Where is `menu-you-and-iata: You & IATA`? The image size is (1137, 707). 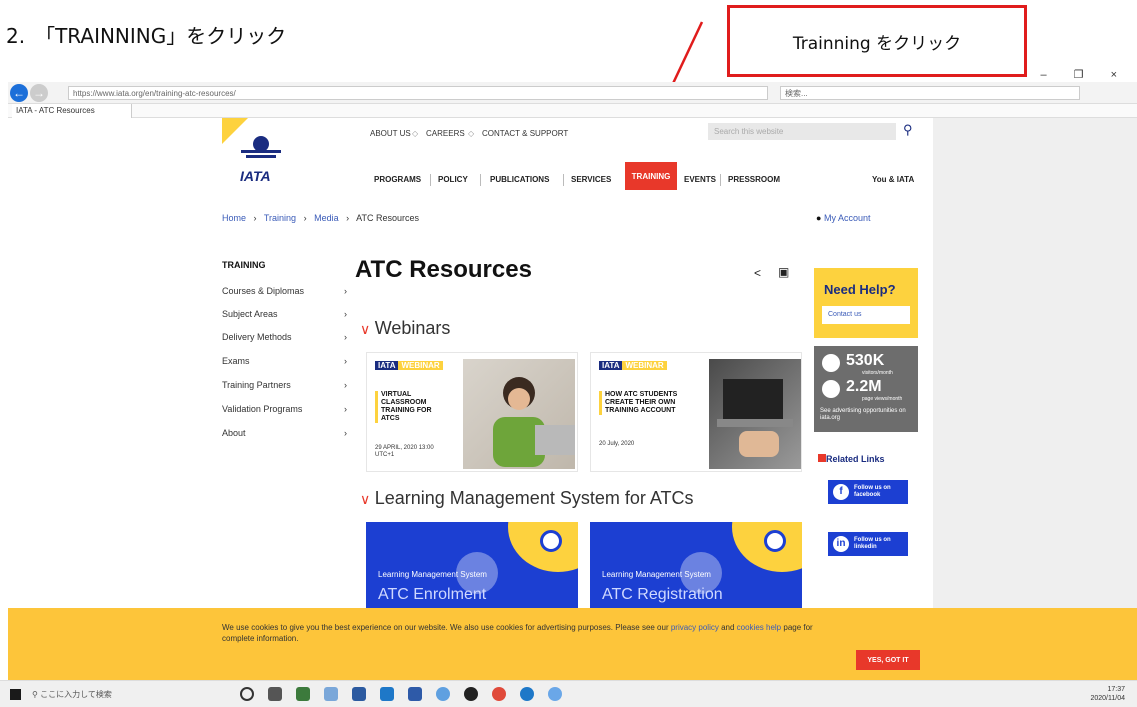
menu-you-and-iata: You & IATA is located at coordinates (893, 179).